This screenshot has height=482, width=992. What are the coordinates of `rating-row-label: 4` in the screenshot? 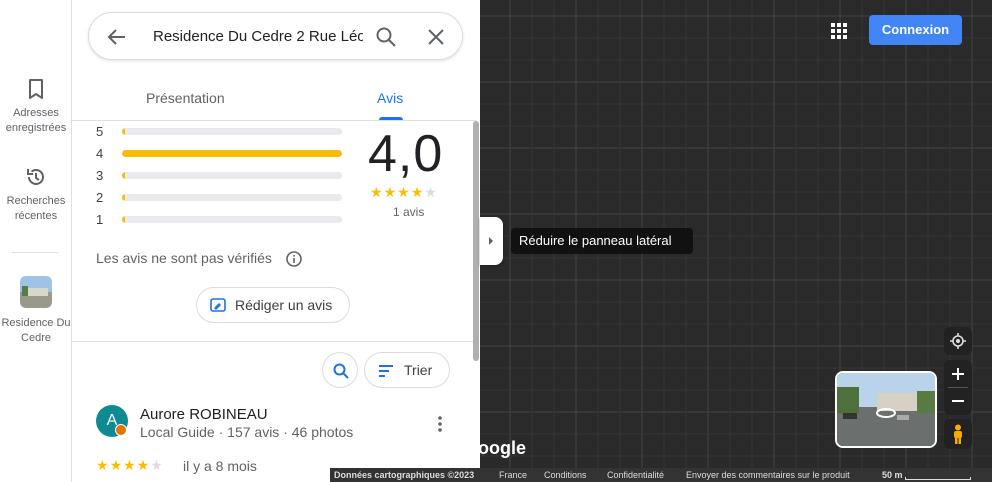 It's located at (100, 153).